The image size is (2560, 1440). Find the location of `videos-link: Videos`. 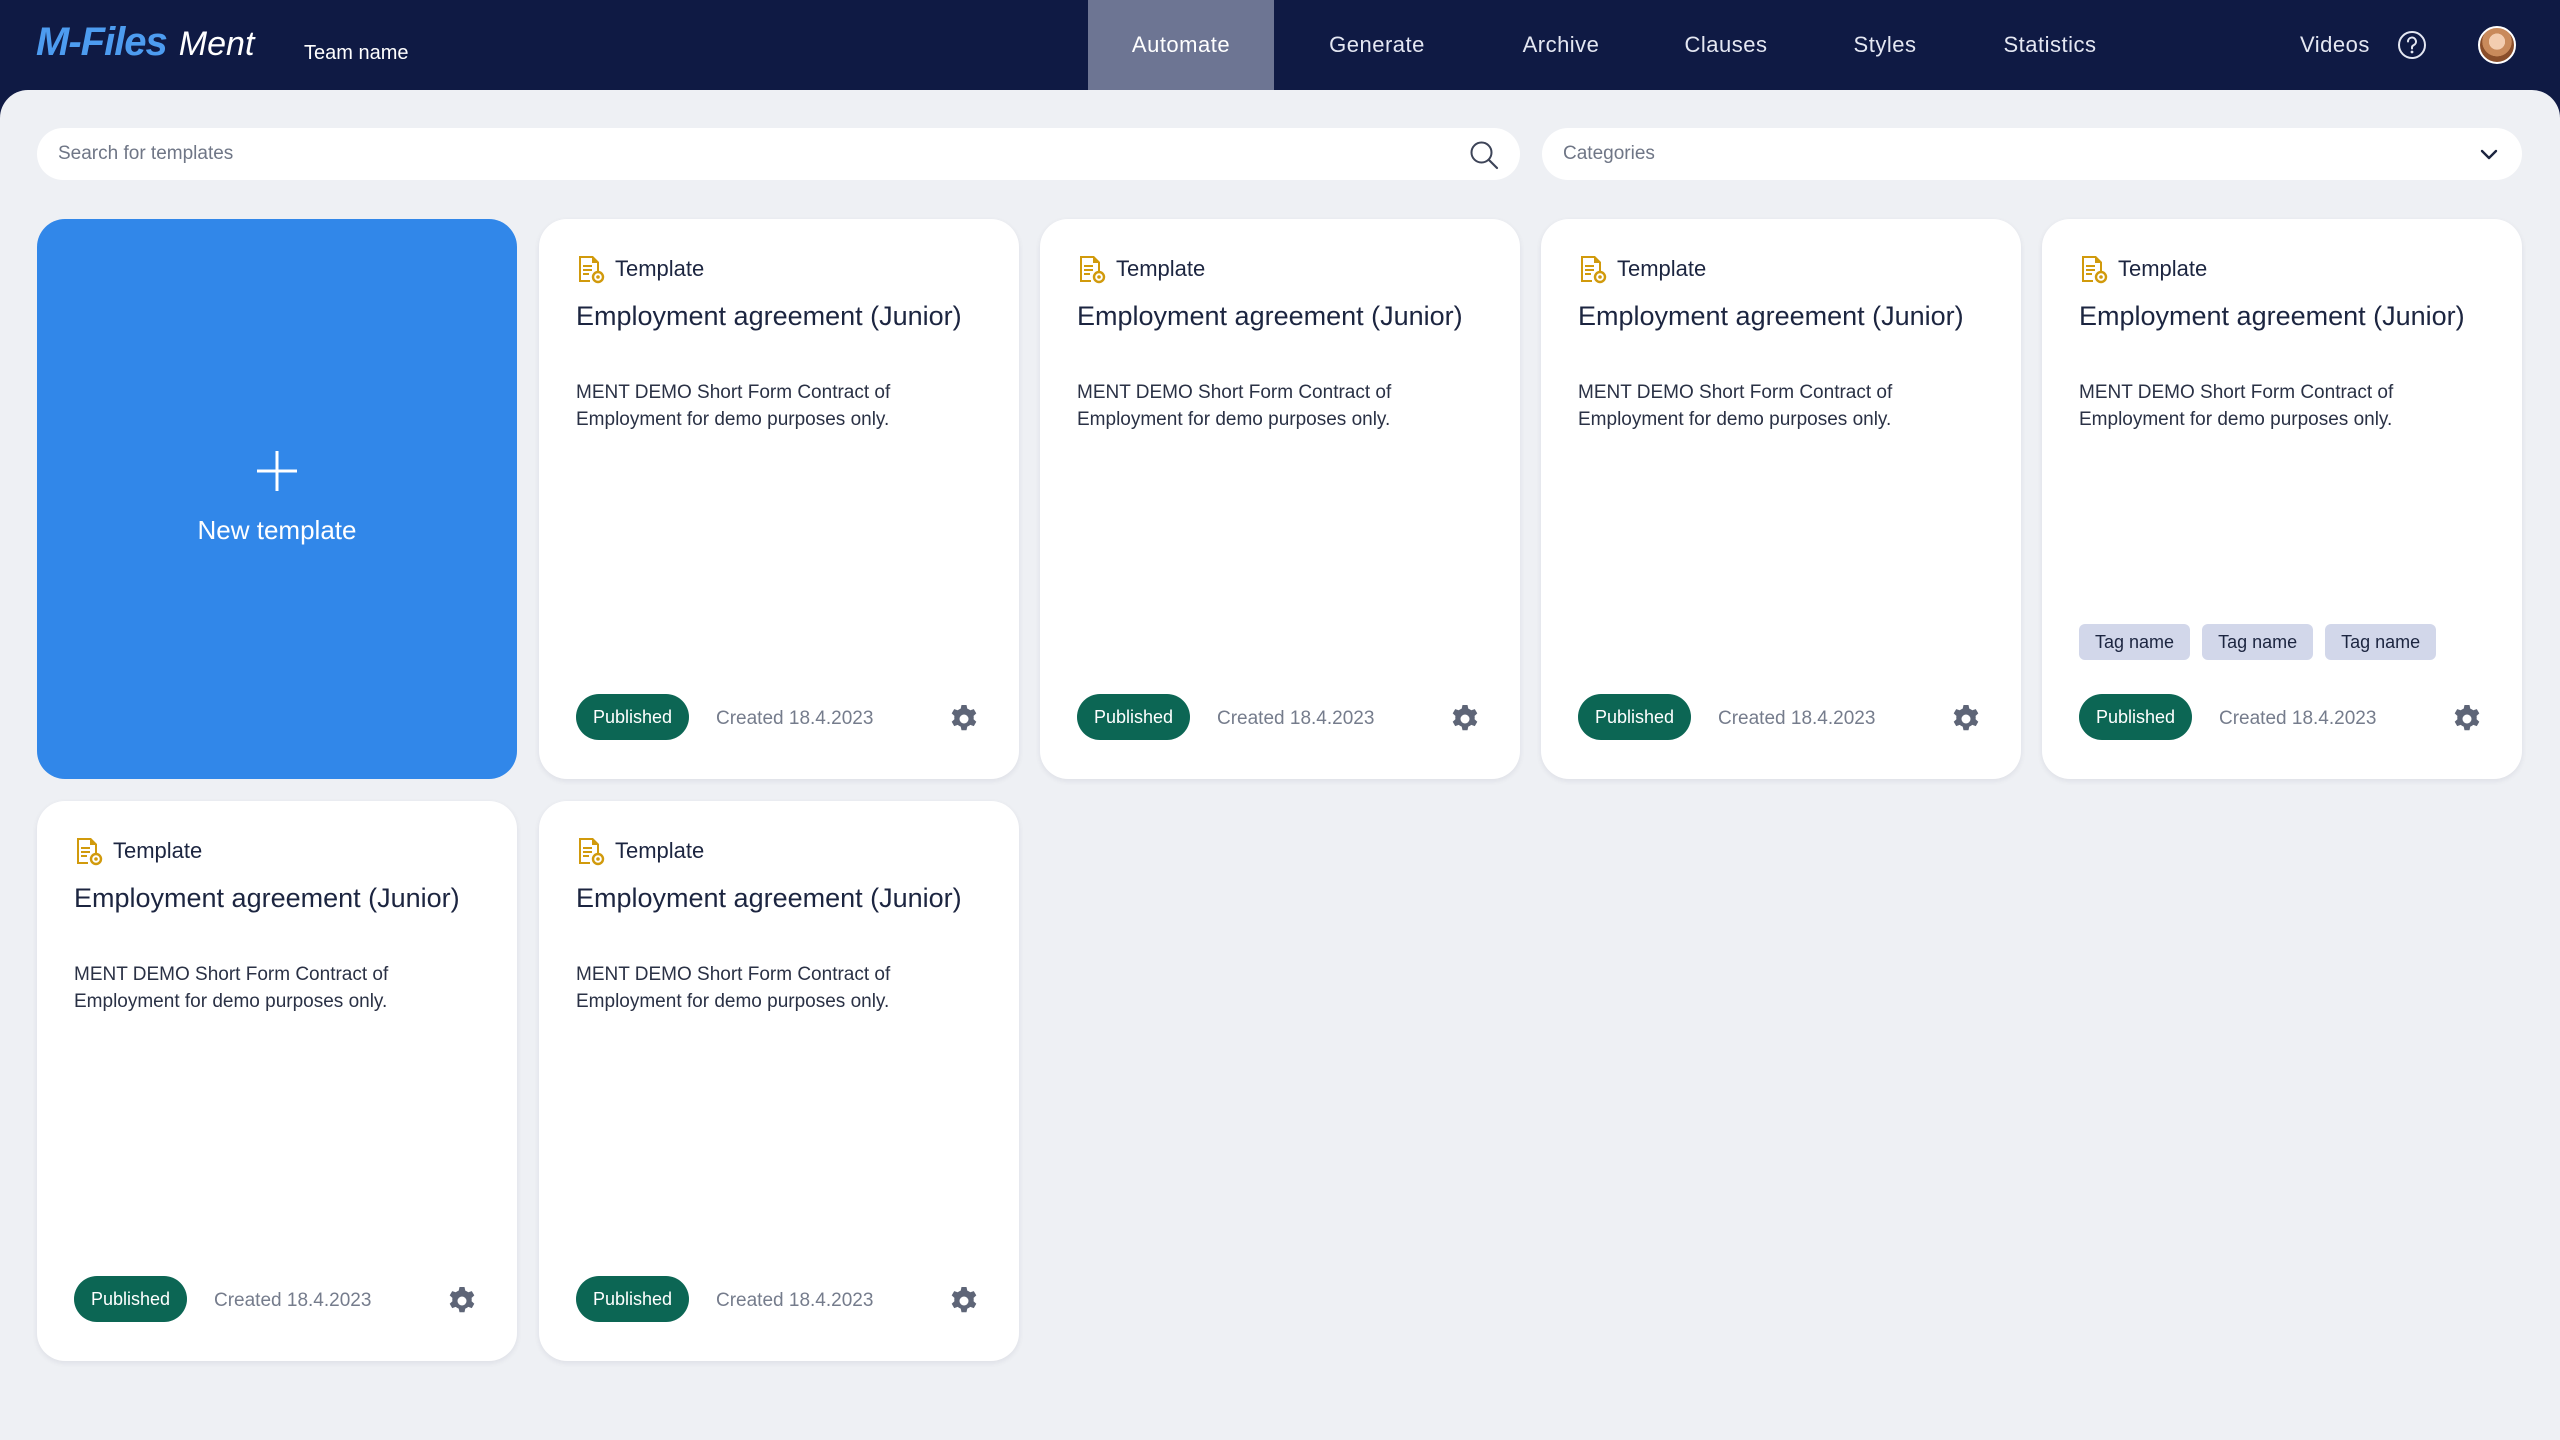

videos-link: Videos is located at coordinates (2335, 45).